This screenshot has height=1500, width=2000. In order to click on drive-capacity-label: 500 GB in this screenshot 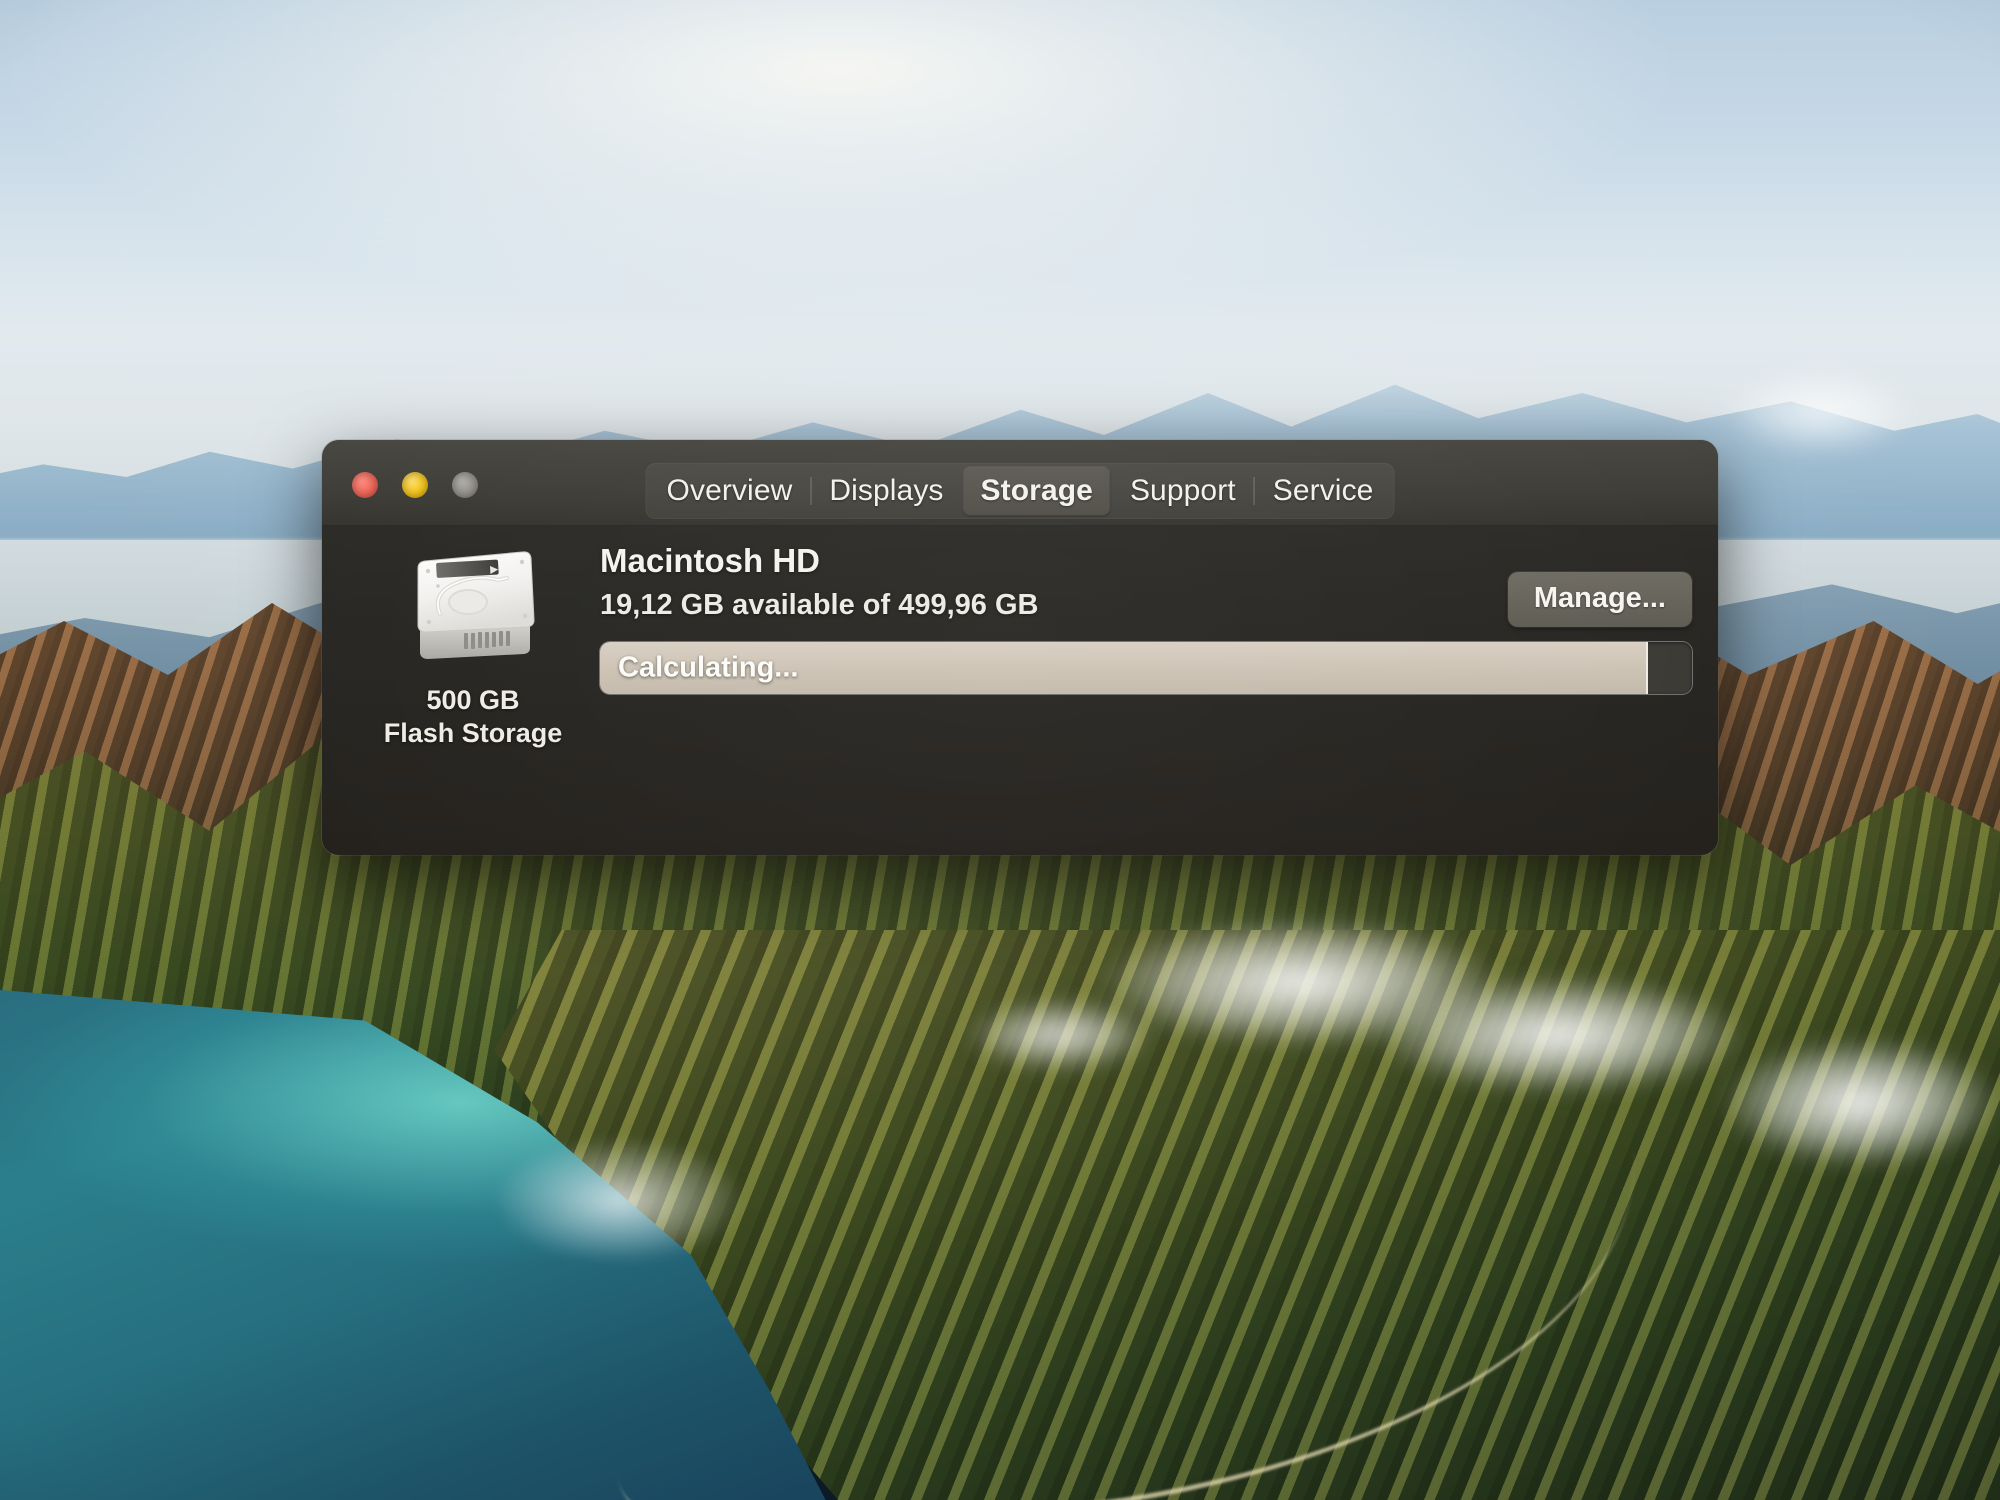, I will do `click(473, 700)`.